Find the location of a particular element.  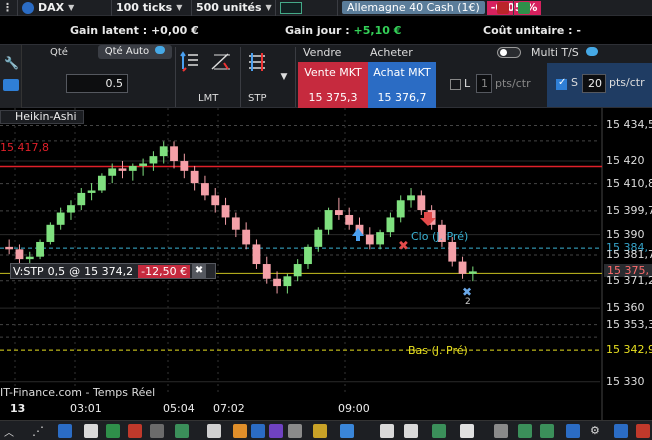

multi-ts-toggle is located at coordinates (509, 52).